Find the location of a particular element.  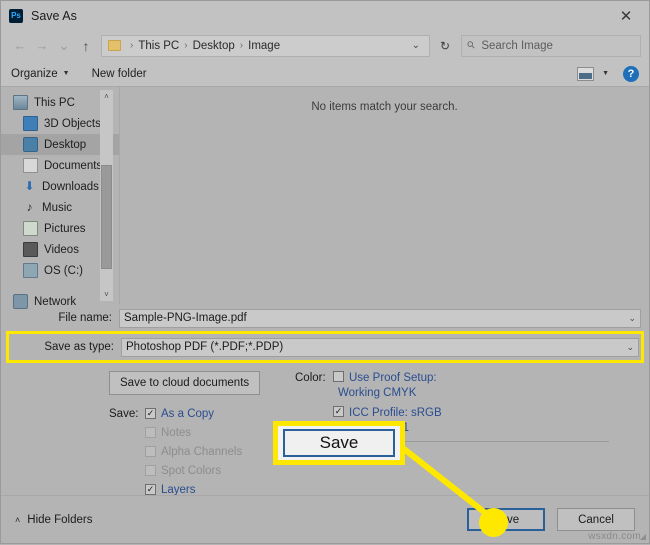

callout-save-label: Save is located at coordinates (339, 442).